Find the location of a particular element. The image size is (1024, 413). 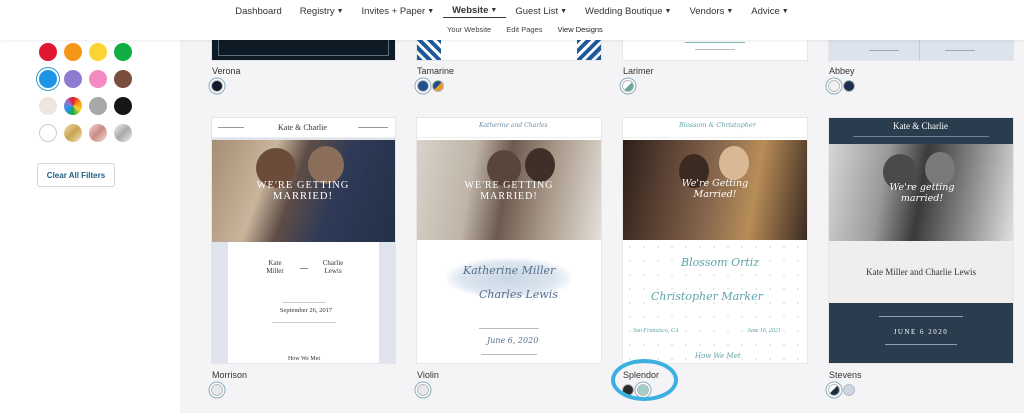

frame-decor is located at coordinates (303, 48).